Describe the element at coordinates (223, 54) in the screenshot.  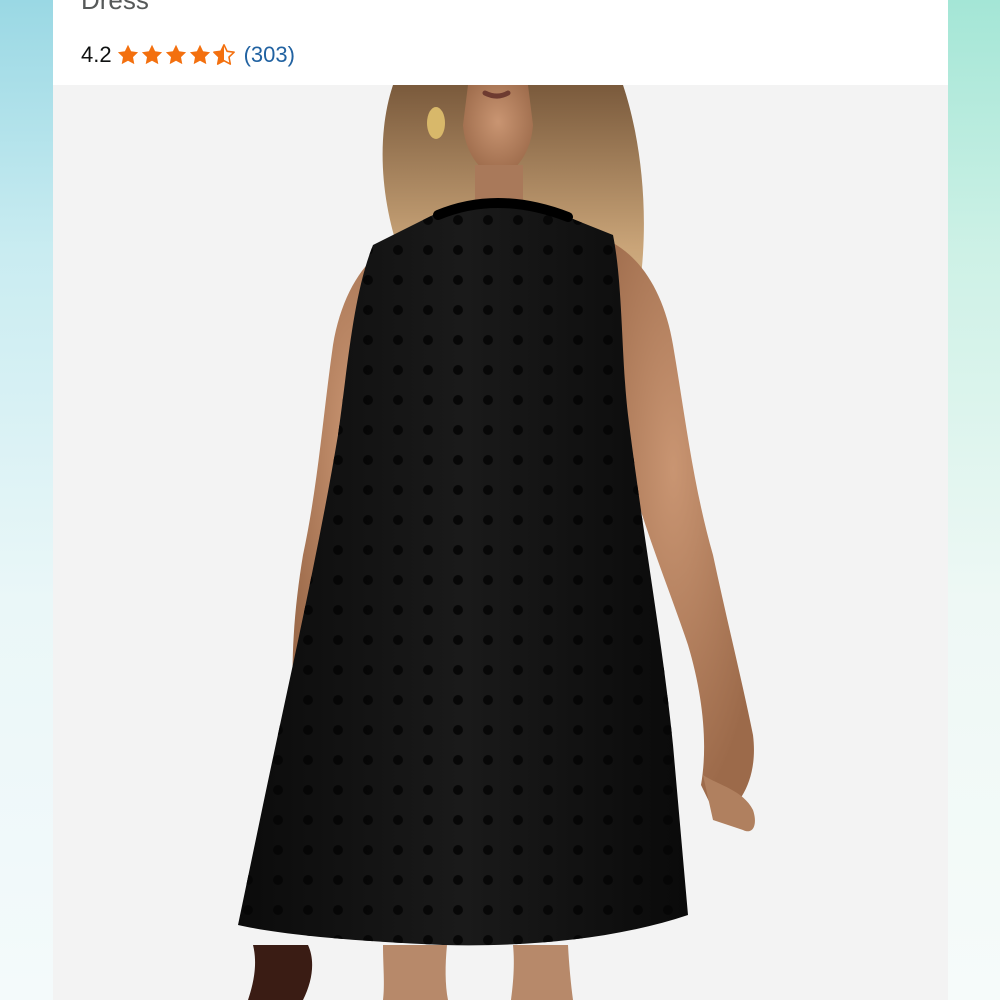
I see `star-half-icon` at that location.